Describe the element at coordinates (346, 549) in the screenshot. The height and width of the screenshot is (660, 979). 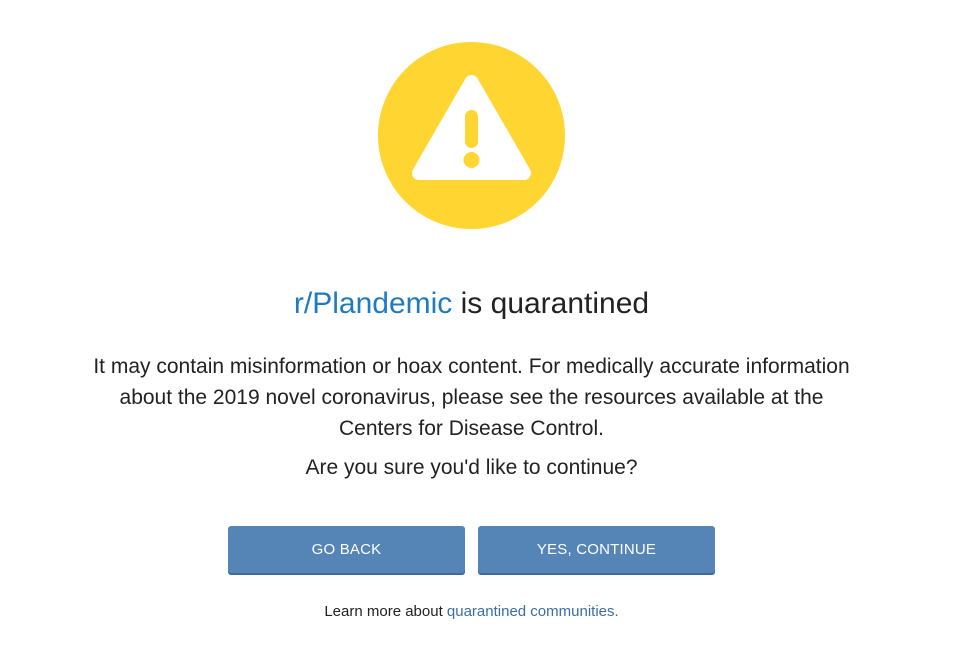
I see `go-back-button: GO BACK` at that location.